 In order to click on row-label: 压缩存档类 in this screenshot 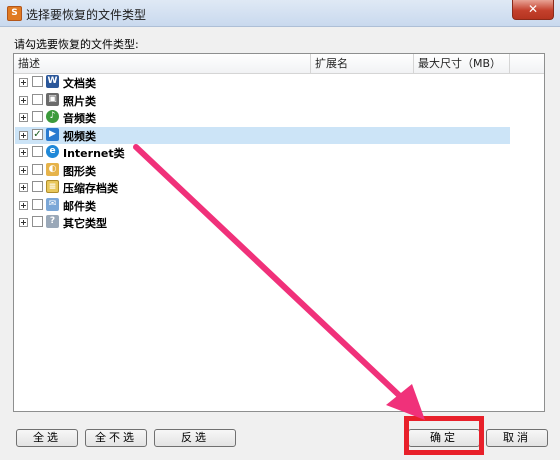, I will do `click(90, 188)`.